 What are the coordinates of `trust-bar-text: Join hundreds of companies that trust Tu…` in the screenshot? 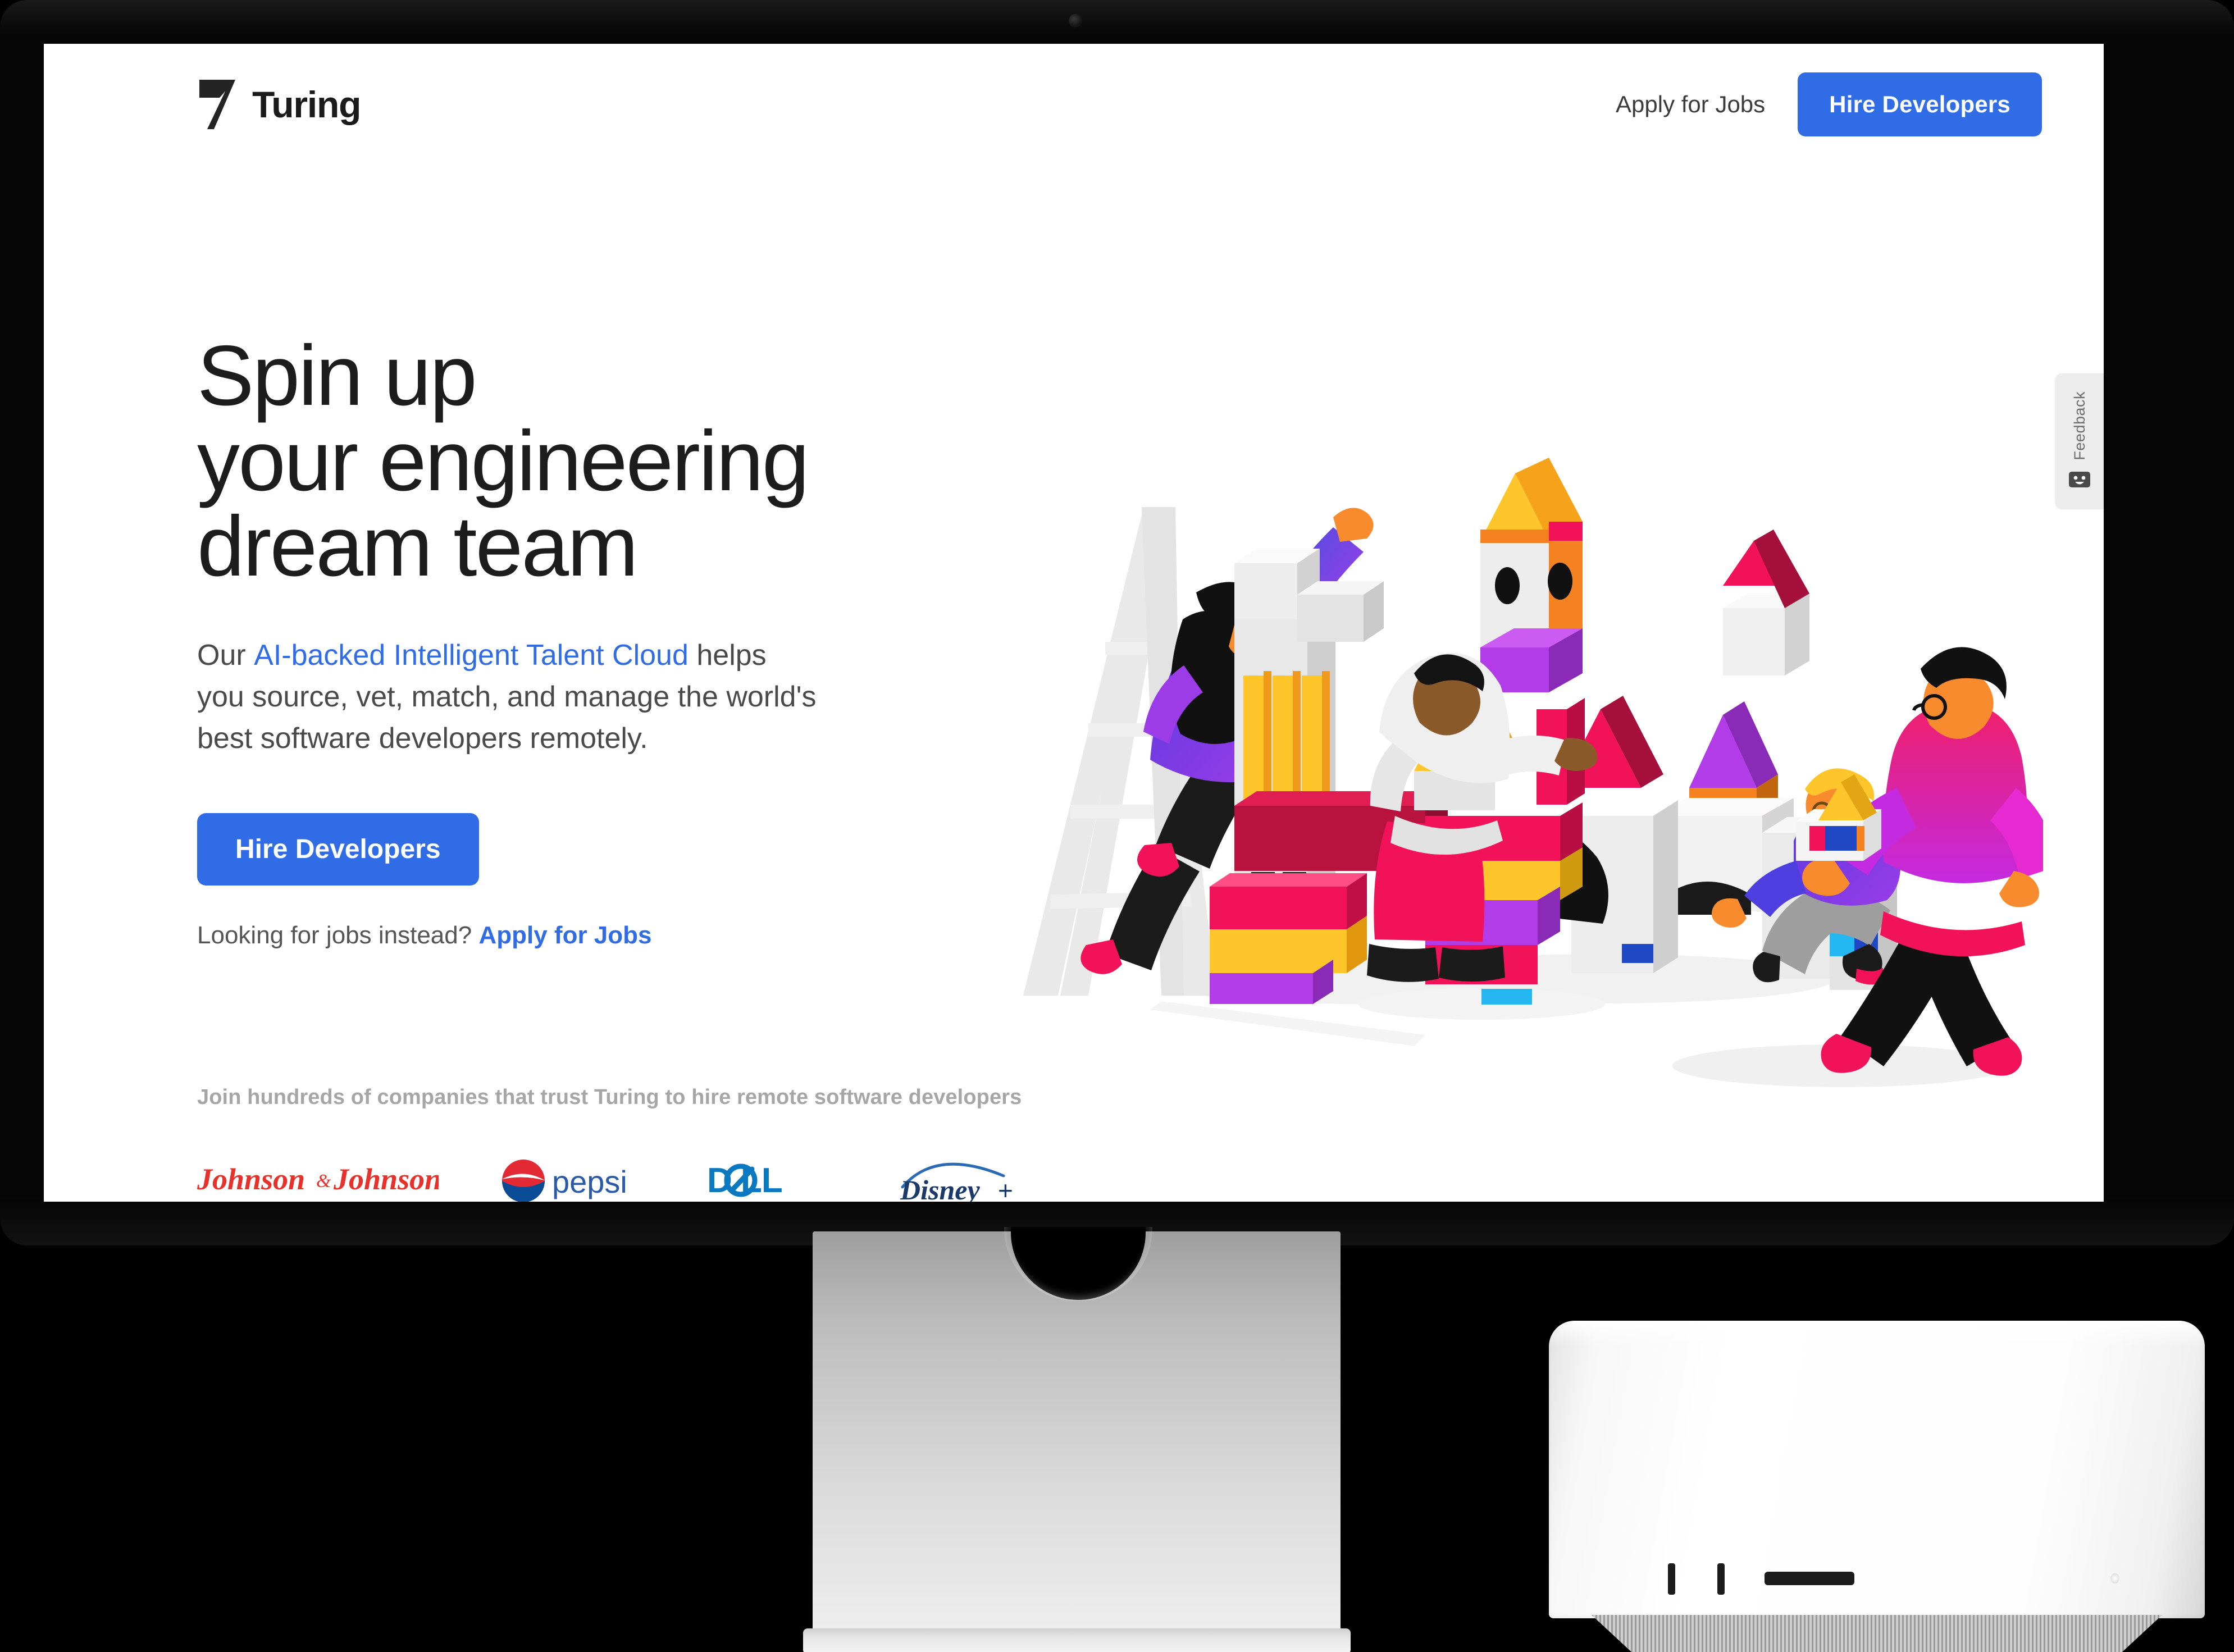 It's located at (609, 1097).